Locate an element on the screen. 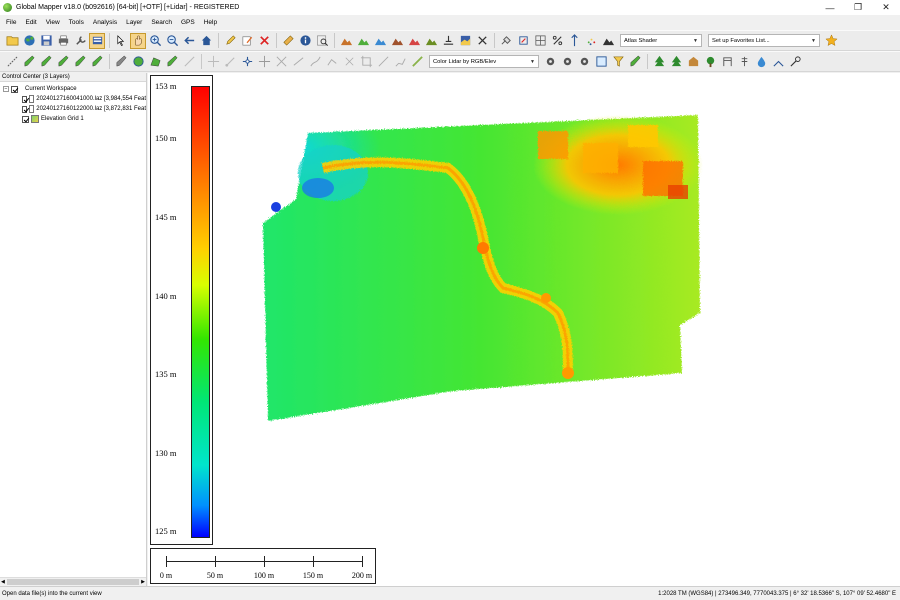 The image size is (900, 600). workspace-row: − Current Workspace is located at coordinates (73, 89).